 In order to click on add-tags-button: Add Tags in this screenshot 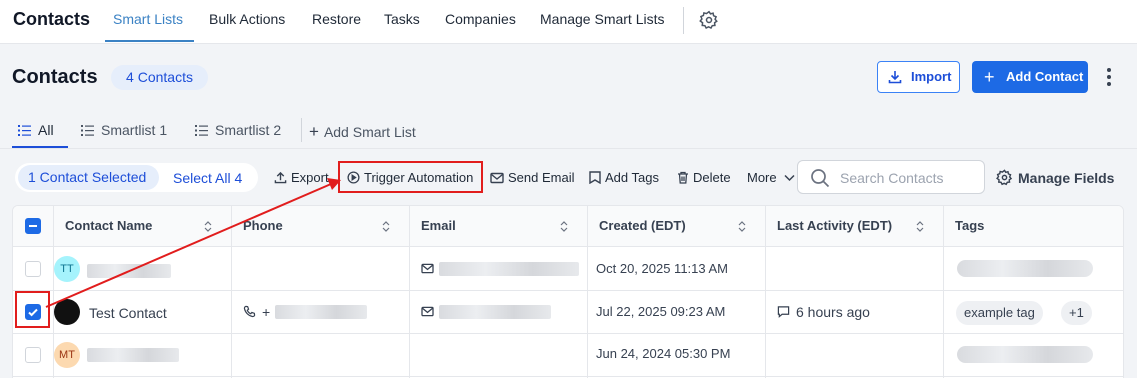, I will do `click(624, 177)`.